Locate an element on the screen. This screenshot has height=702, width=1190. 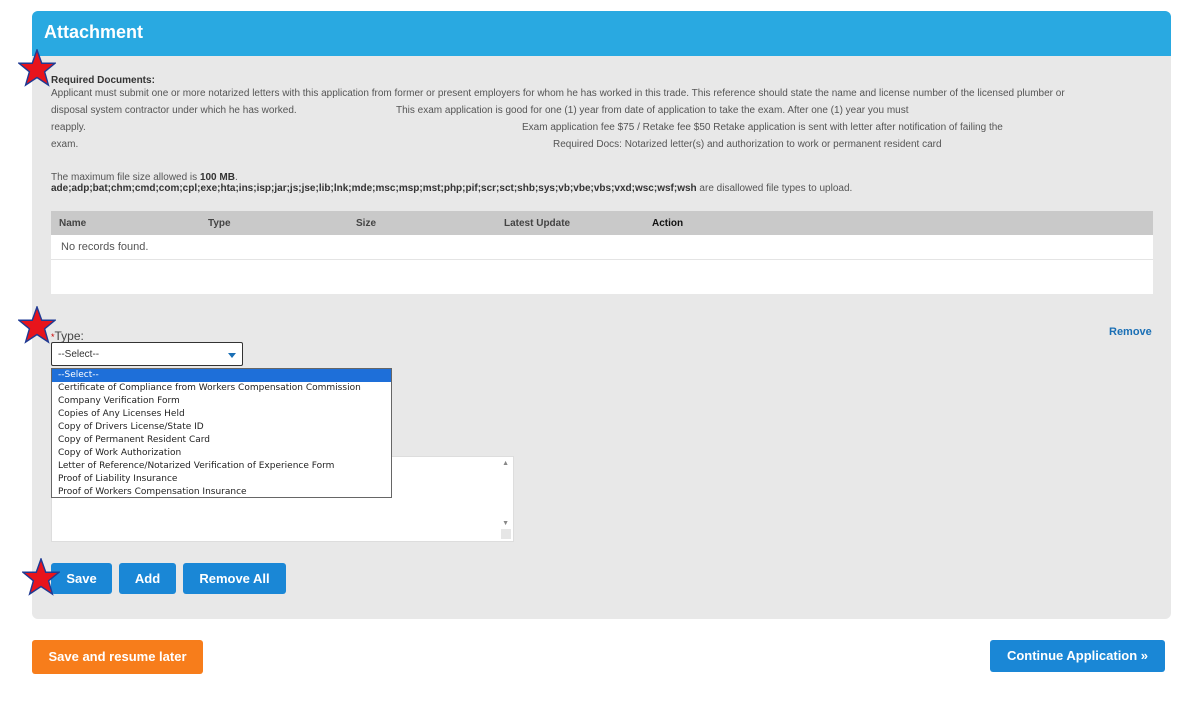
dropdown-option: Company Verification Form is located at coordinates (221, 401).